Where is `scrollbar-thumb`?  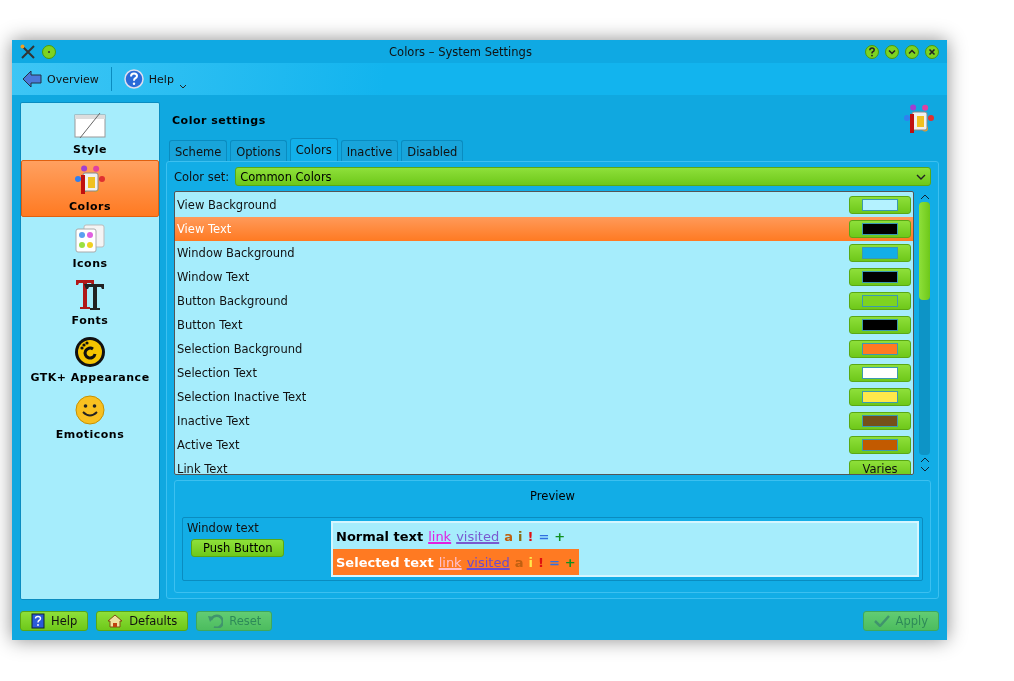 scrollbar-thumb is located at coordinates (924, 251).